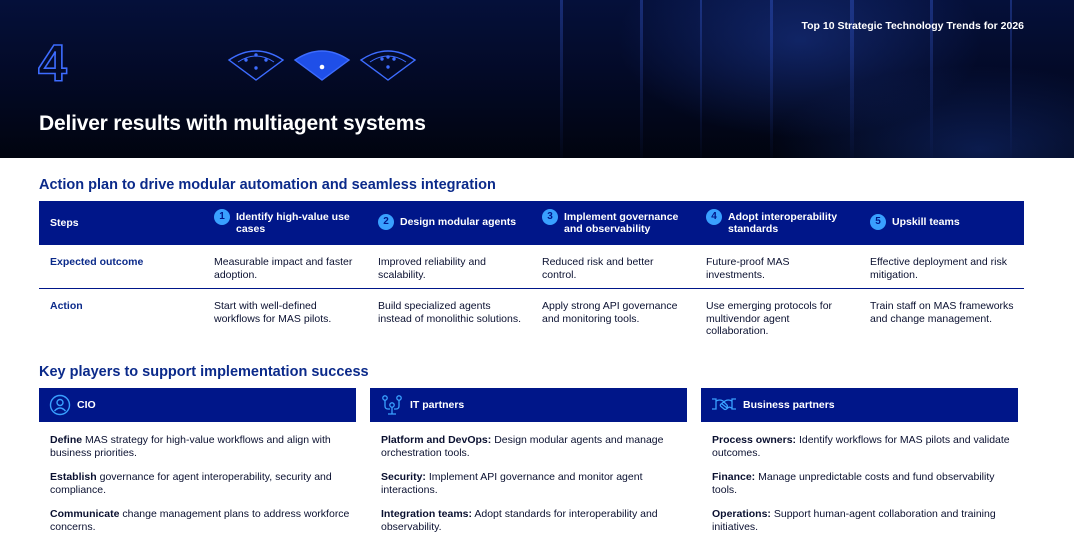 The width and height of the screenshot is (1074, 559). Describe the element at coordinates (724, 404) in the screenshot. I see `handshake-icon` at that location.